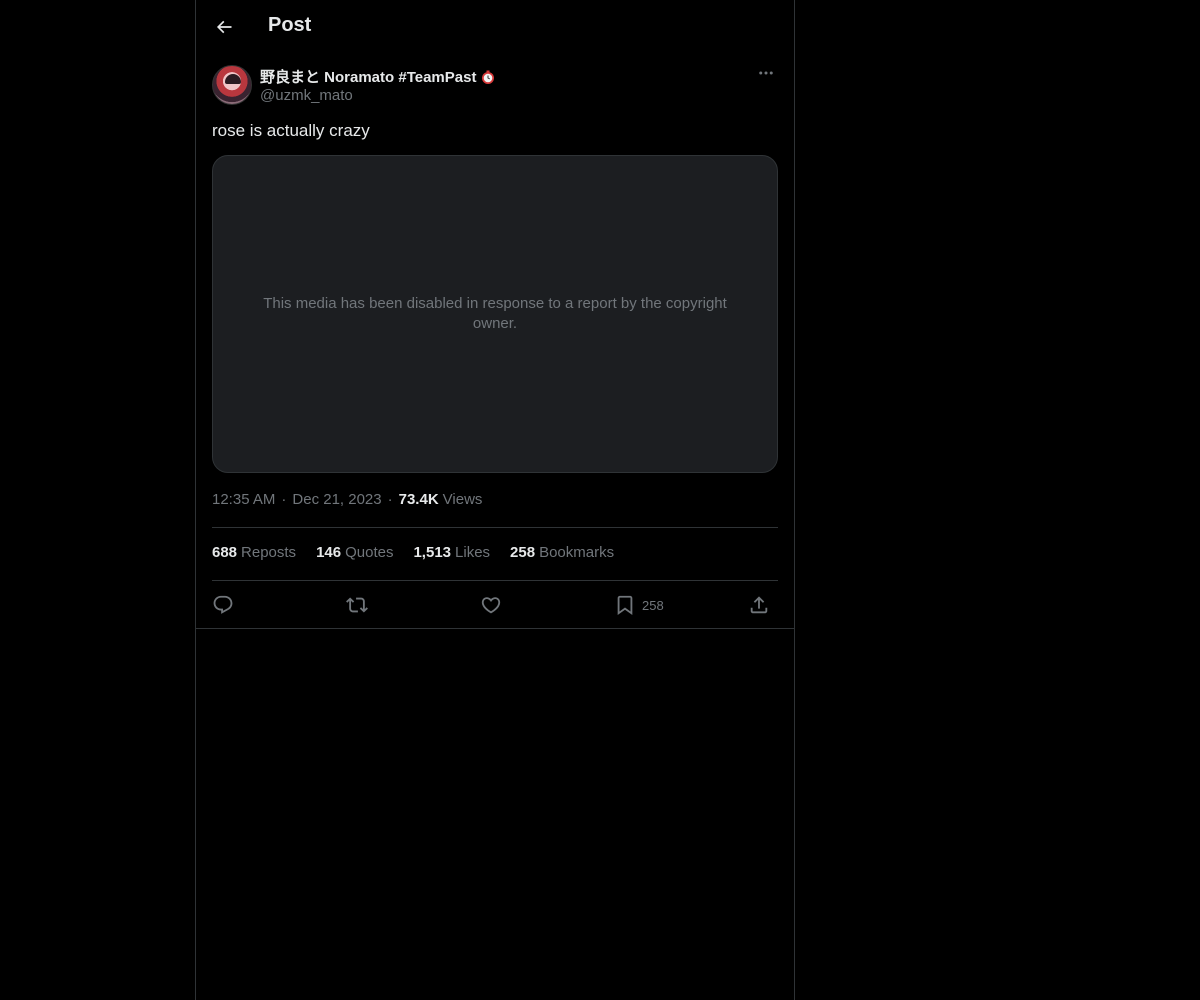 The width and height of the screenshot is (1200, 1000). Describe the element at coordinates (488, 77) in the screenshot. I see `clock-emoji-icon` at that location.